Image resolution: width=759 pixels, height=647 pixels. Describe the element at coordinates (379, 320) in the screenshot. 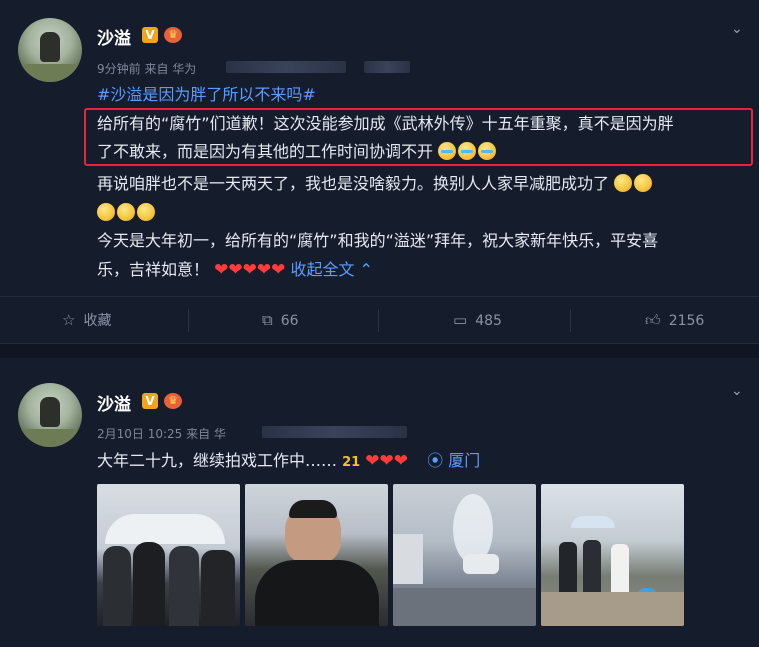

I see `action-bar: ☆ 收藏 ⧉ 66 ▭ 485 👍︎ 2156` at that location.